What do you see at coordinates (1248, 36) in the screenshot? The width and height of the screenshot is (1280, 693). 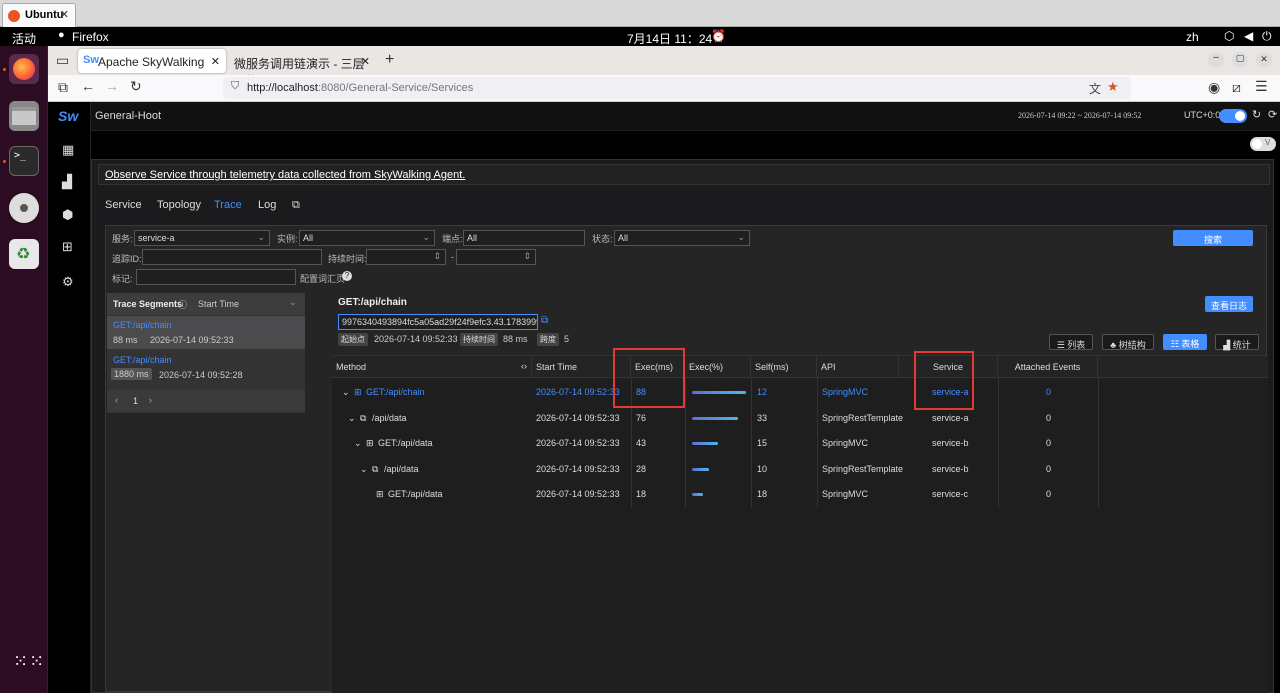 I see `volume-icon: ◀` at bounding box center [1248, 36].